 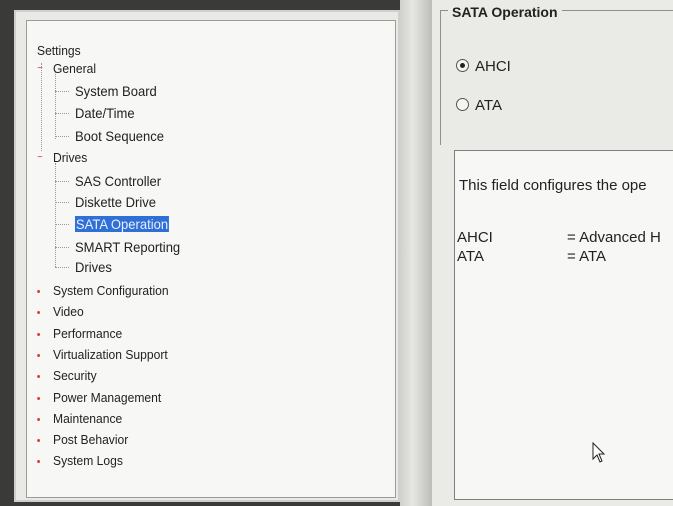 I want to click on tree-item-label: General, so click(x=75, y=68).